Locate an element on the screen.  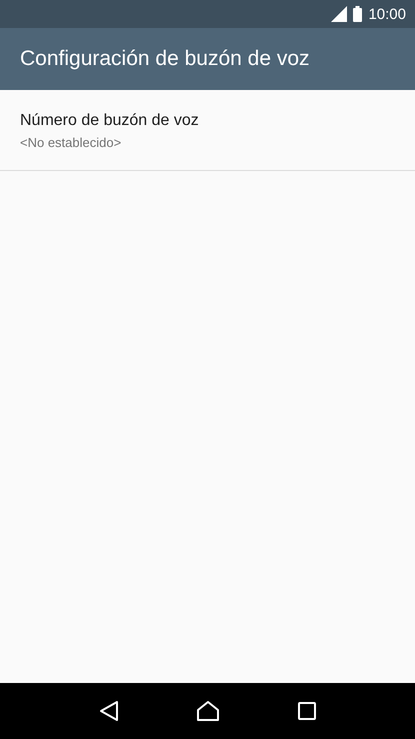
battery-icon is located at coordinates (357, 14).